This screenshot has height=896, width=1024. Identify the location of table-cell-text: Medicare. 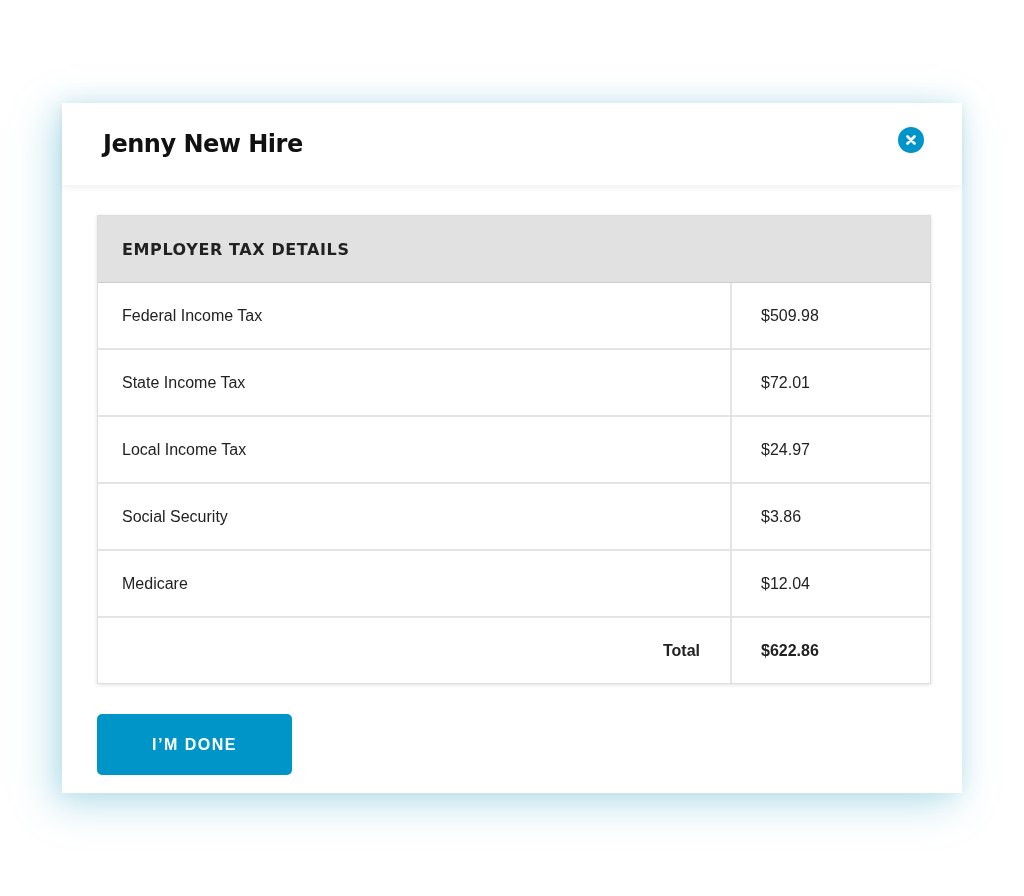
(155, 583).